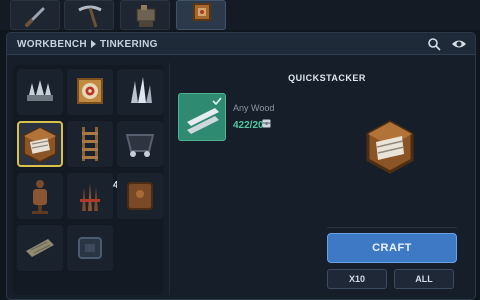  I want to click on recipe-slot-mannequin, so click(40, 196).